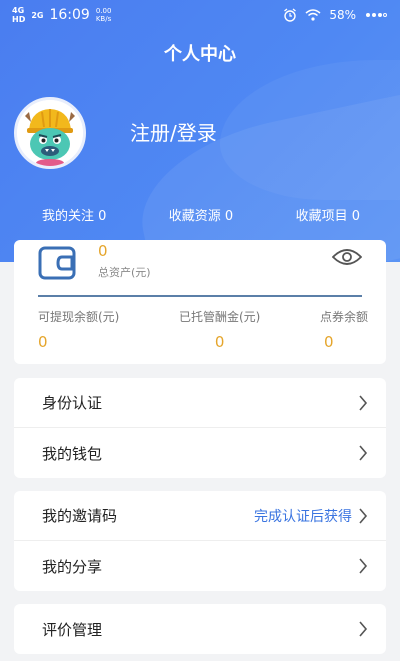 The width and height of the screenshot is (400, 661). Describe the element at coordinates (200, 296) in the screenshot. I see `divider` at that location.